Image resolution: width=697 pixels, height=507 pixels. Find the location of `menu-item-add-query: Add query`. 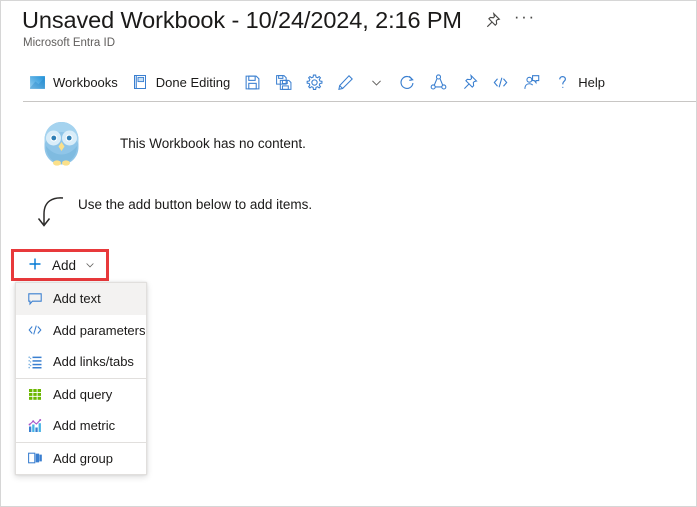

menu-item-add-query: Add query is located at coordinates (81, 395).